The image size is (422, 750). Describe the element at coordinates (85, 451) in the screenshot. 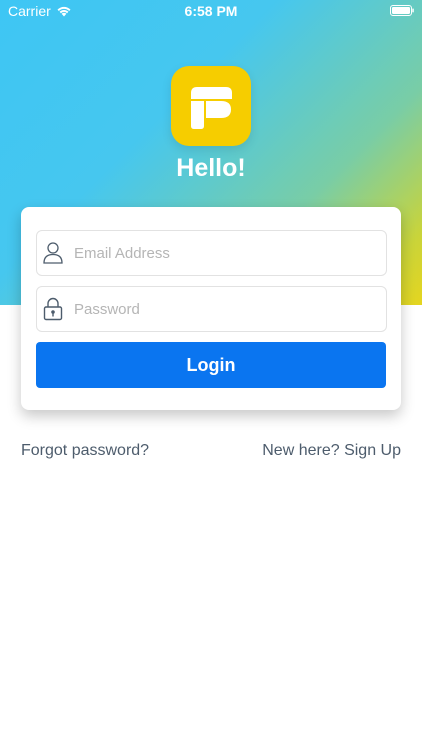

I see `forgot-password-link: Forgot password?` at that location.